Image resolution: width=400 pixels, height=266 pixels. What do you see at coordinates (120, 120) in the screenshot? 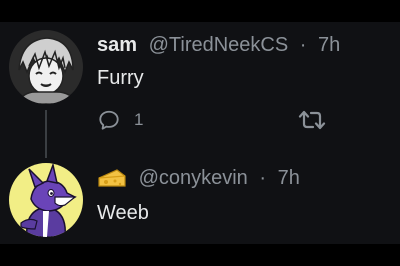
I see `reply-button: 1` at bounding box center [120, 120].